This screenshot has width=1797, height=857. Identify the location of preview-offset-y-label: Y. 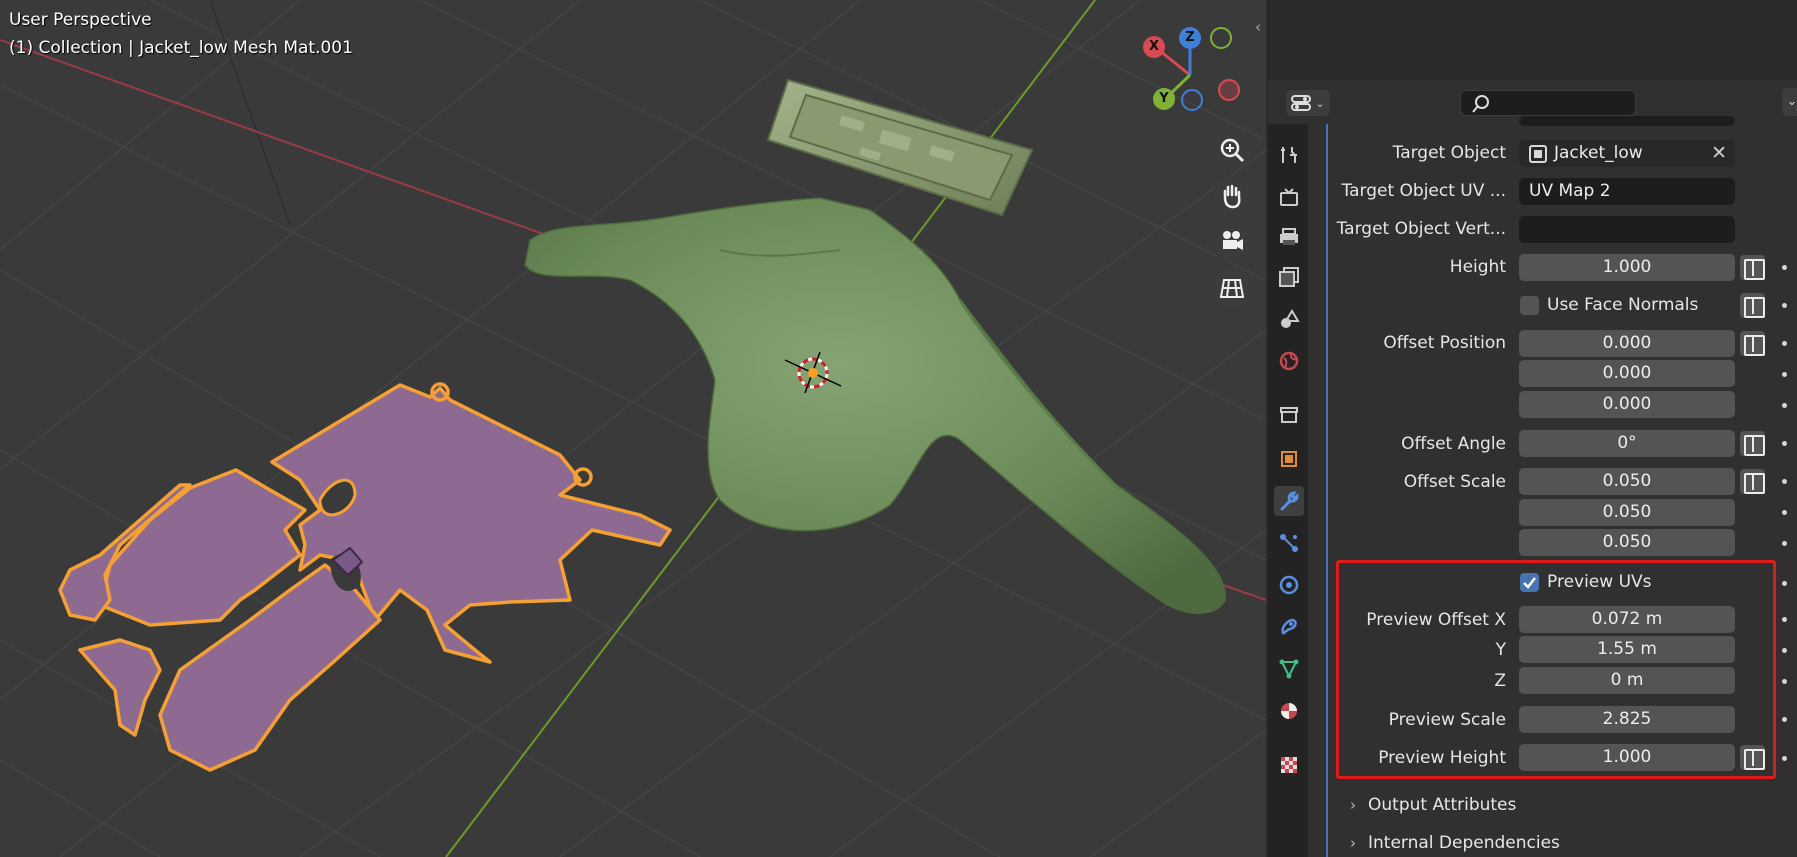
(1500, 650).